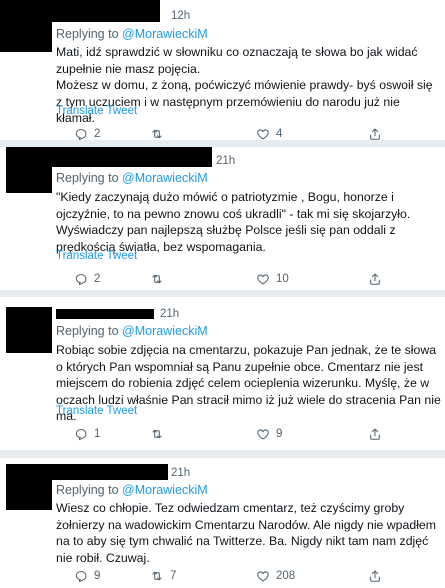 Image resolution: width=445 pixels, height=588 pixels. Describe the element at coordinates (173, 576) in the screenshot. I see `retweet-count: 7` at that location.